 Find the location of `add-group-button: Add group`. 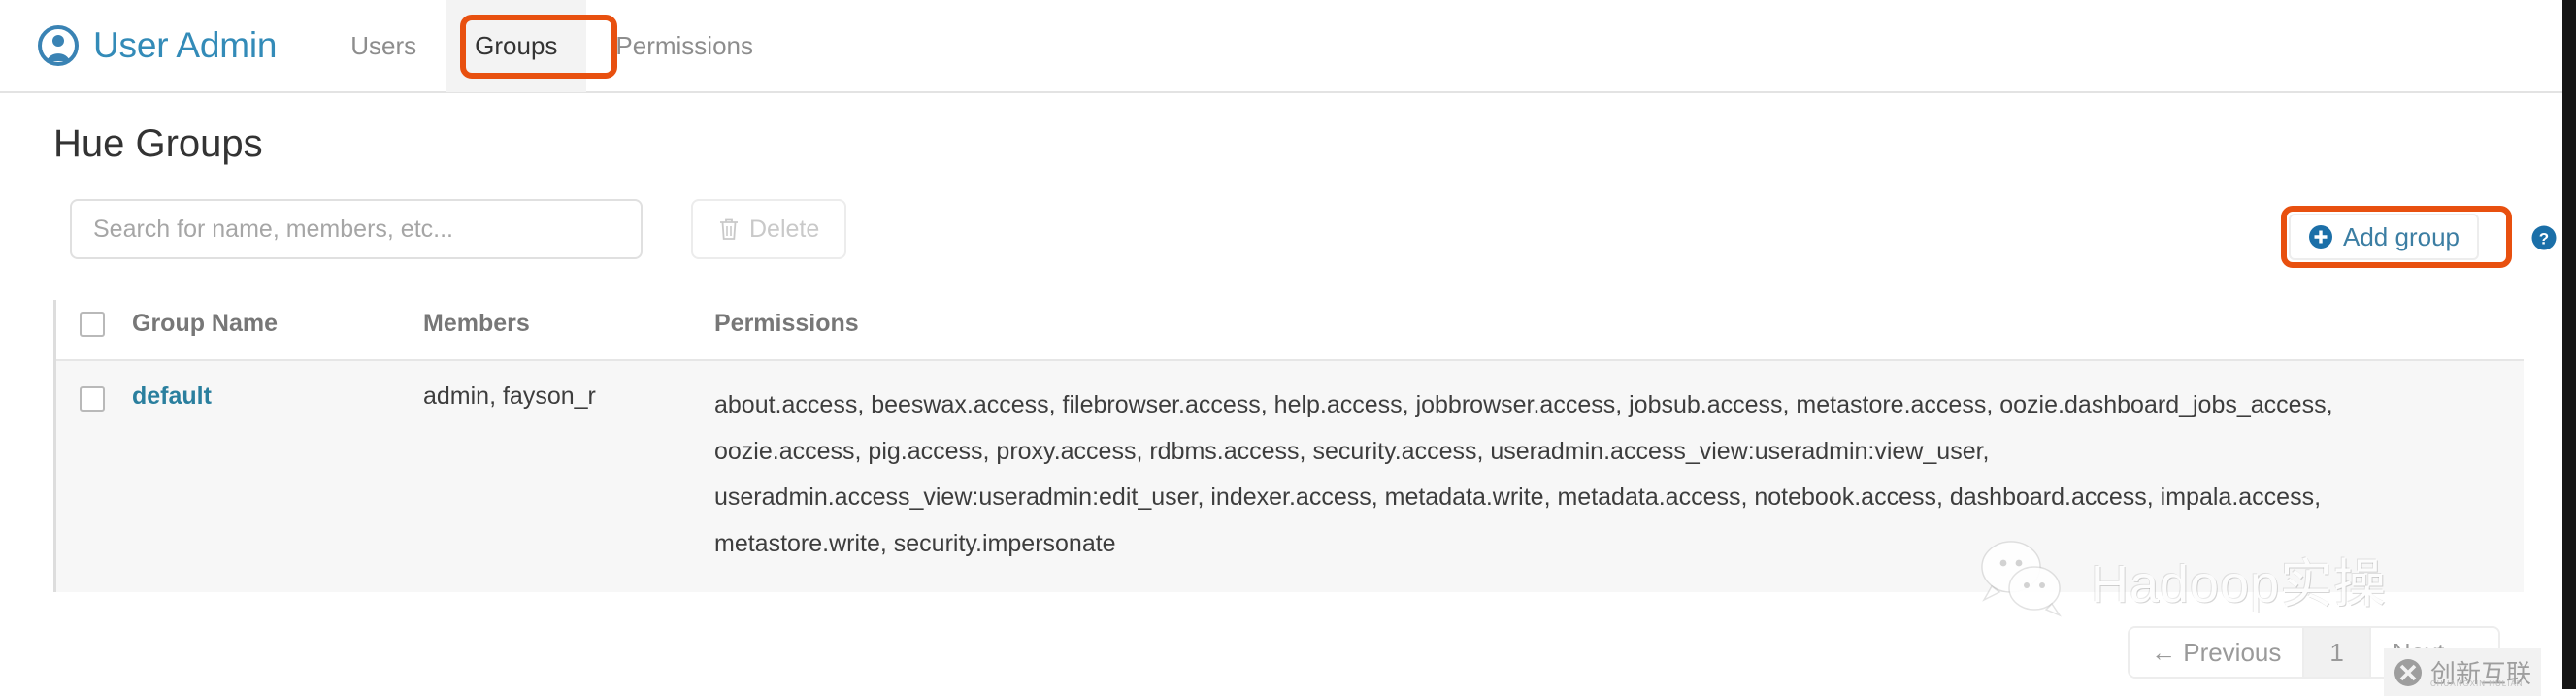

add-group-button: Add group is located at coordinates (2384, 237).